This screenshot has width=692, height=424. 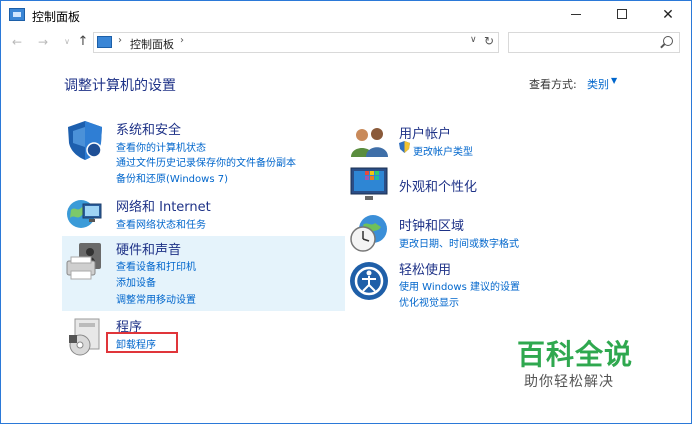 What do you see at coordinates (473, 40) in the screenshot?
I see `address-dropdown-icon: ∨` at bounding box center [473, 40].